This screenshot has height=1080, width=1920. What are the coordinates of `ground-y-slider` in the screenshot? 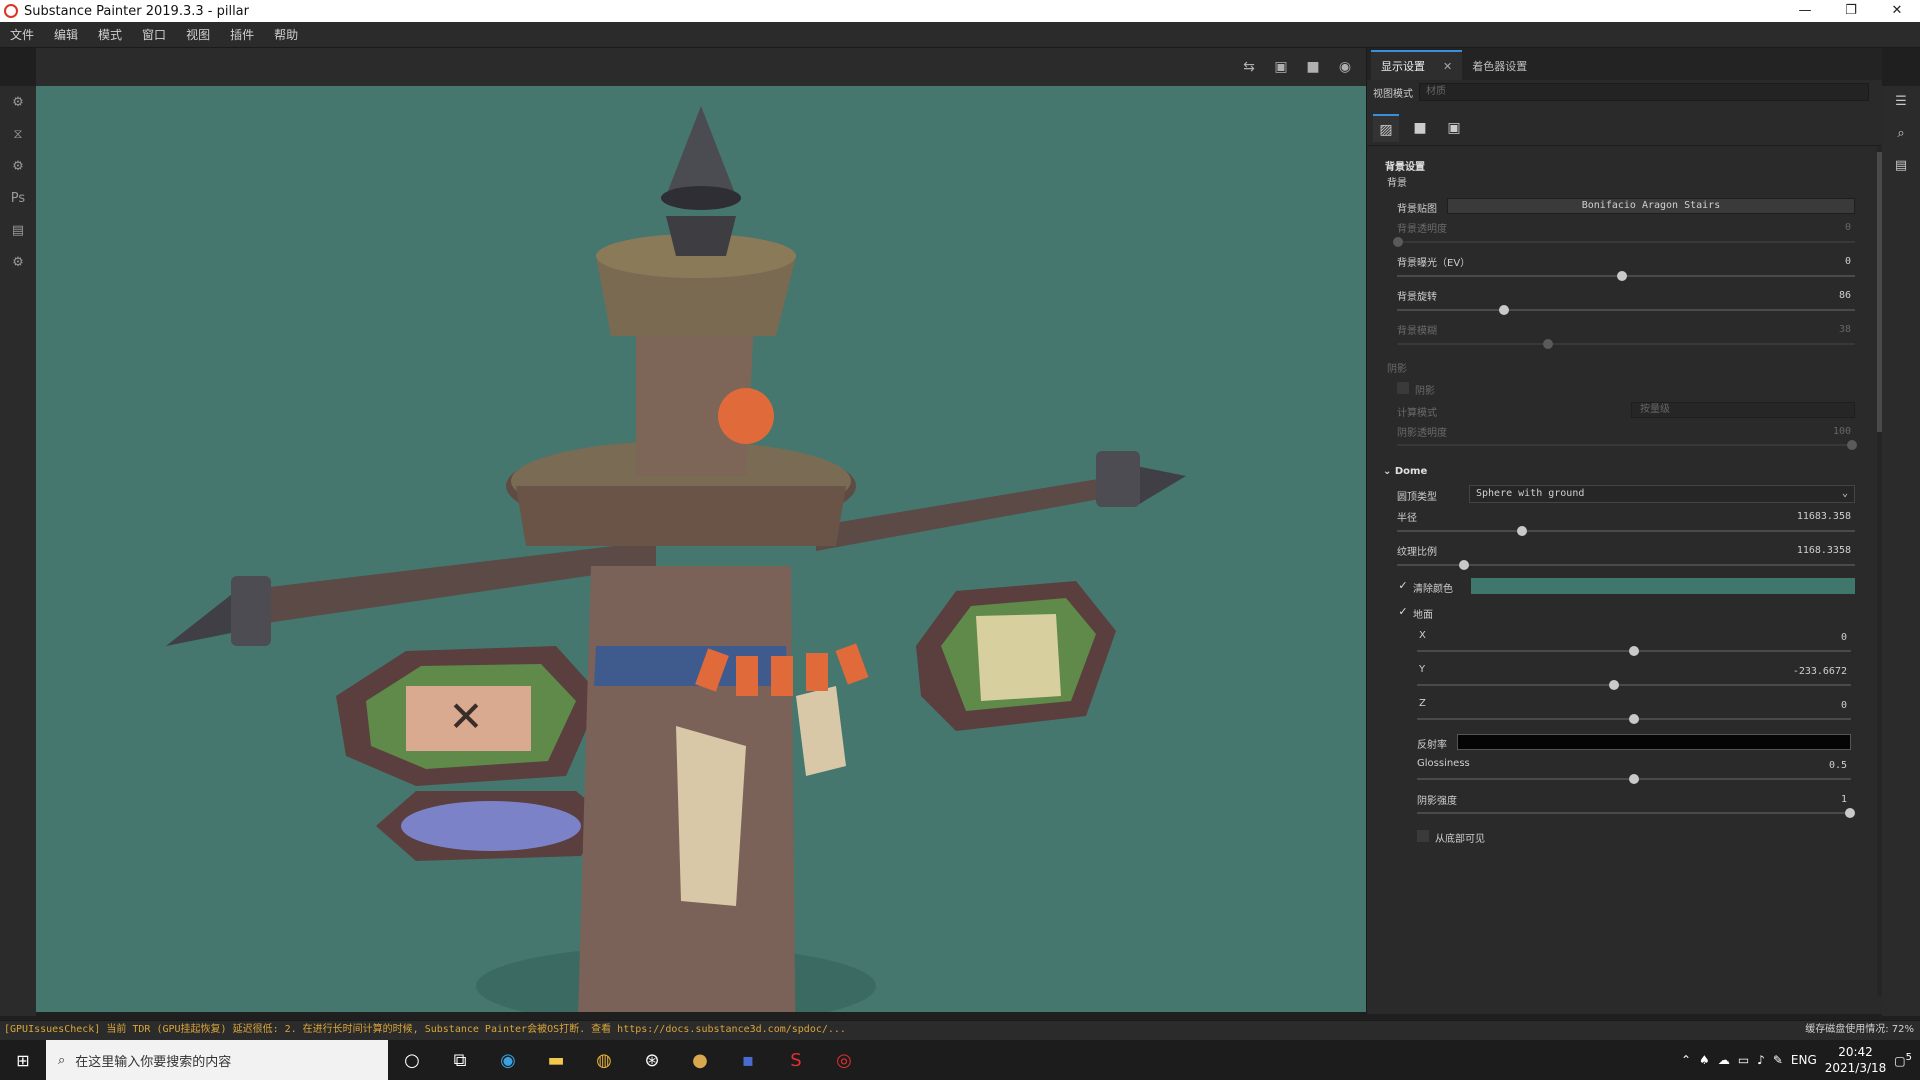 It's located at (1634, 685).